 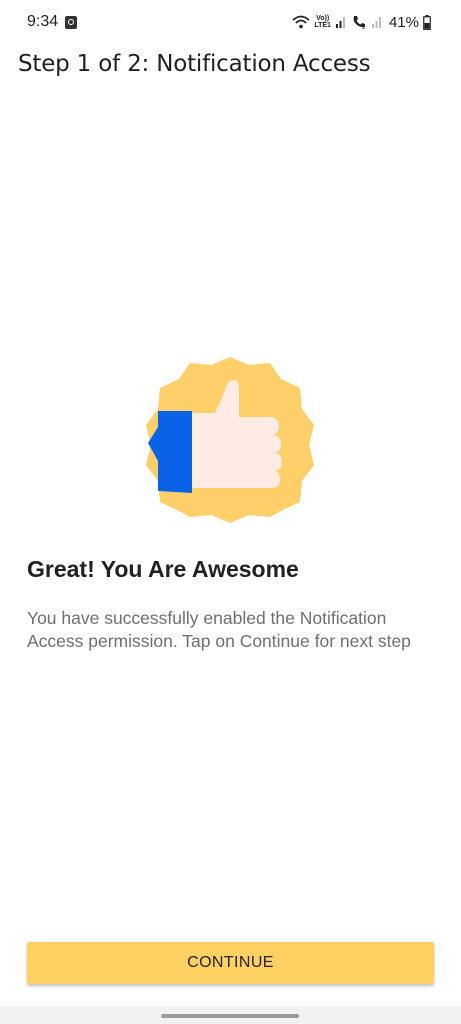 What do you see at coordinates (194, 64) in the screenshot?
I see `page-title: Step 1 of 2: Notification Access` at bounding box center [194, 64].